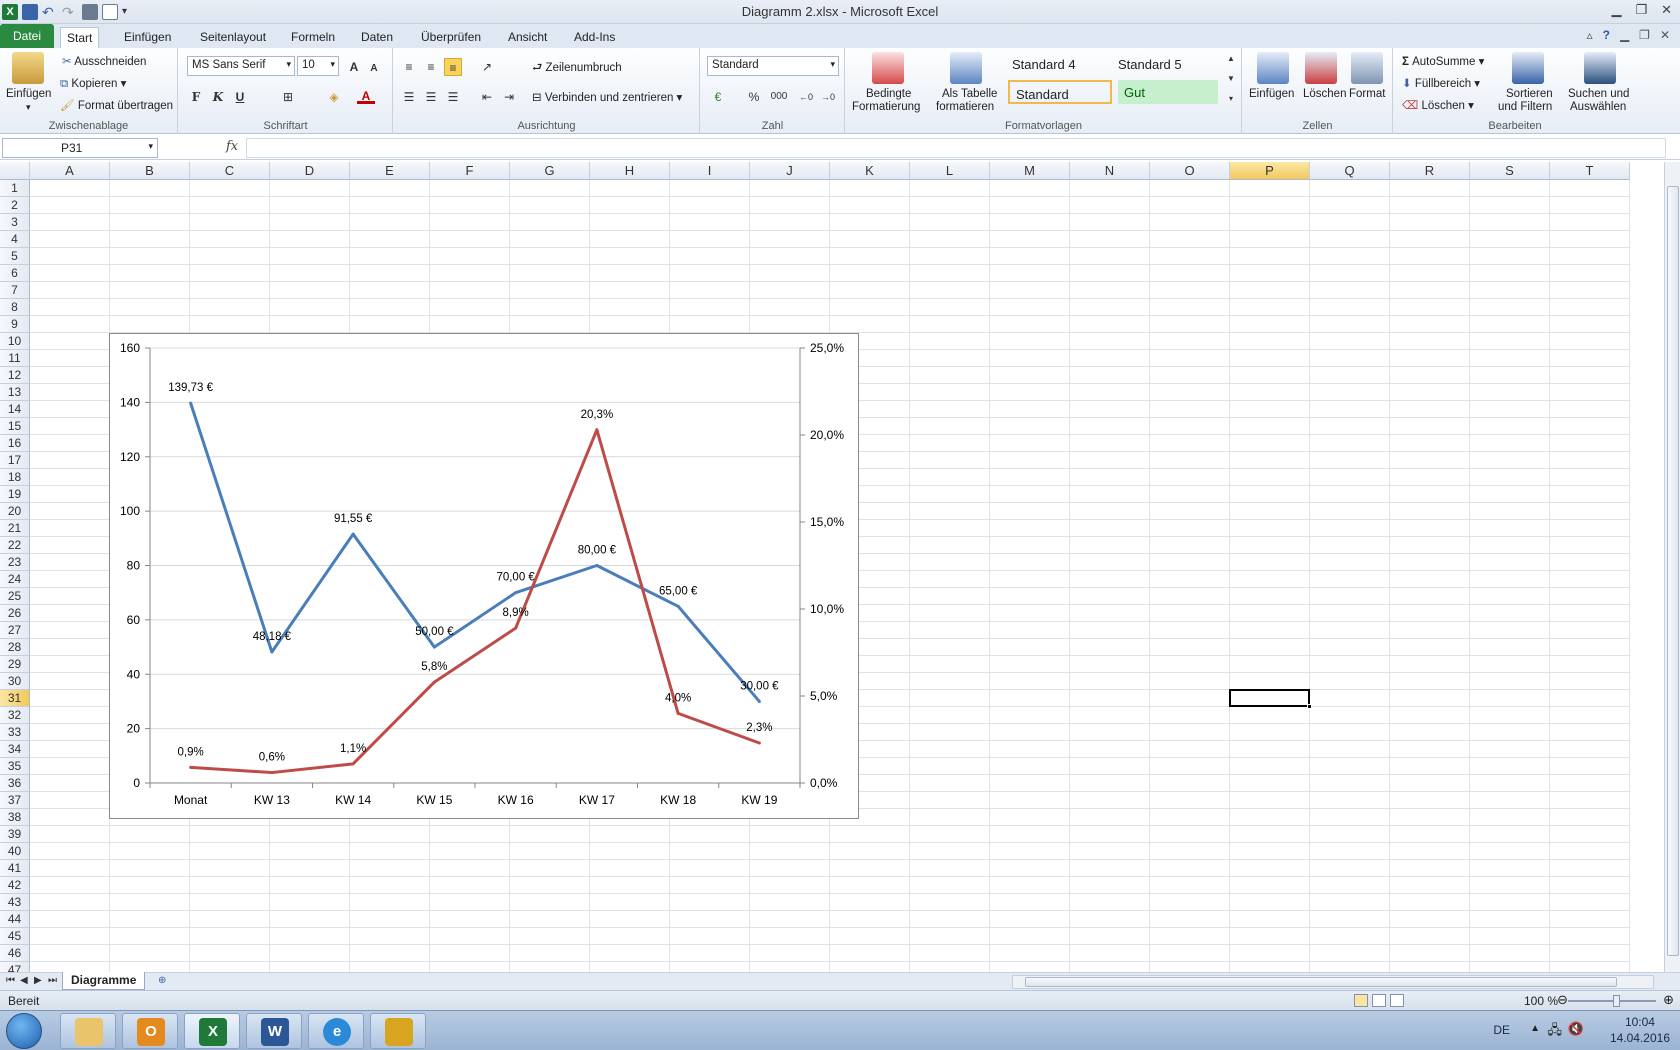  Describe the element at coordinates (336, 1031) in the screenshot. I see `taskbar-internet-explorer: e` at that location.